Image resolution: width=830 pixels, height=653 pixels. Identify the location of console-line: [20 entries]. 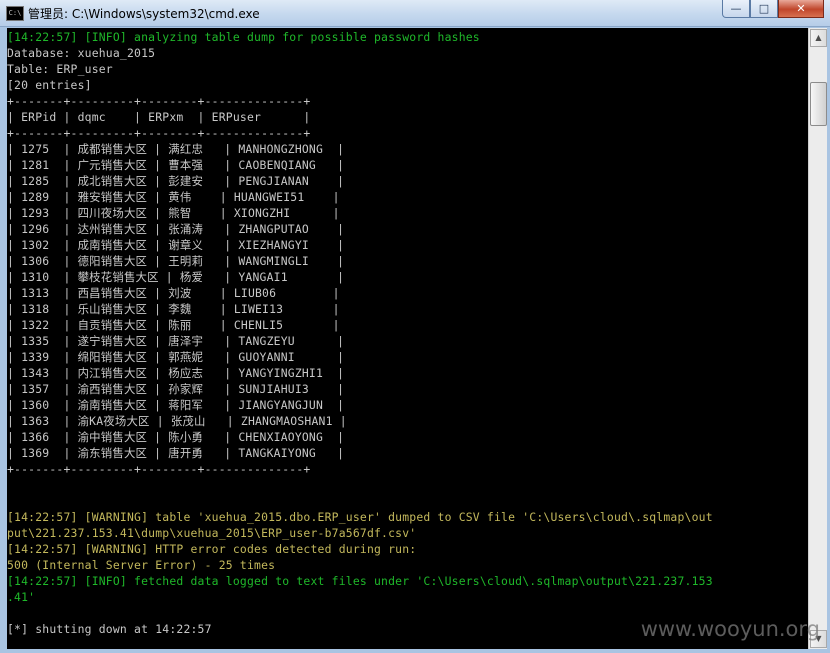
(49, 85).